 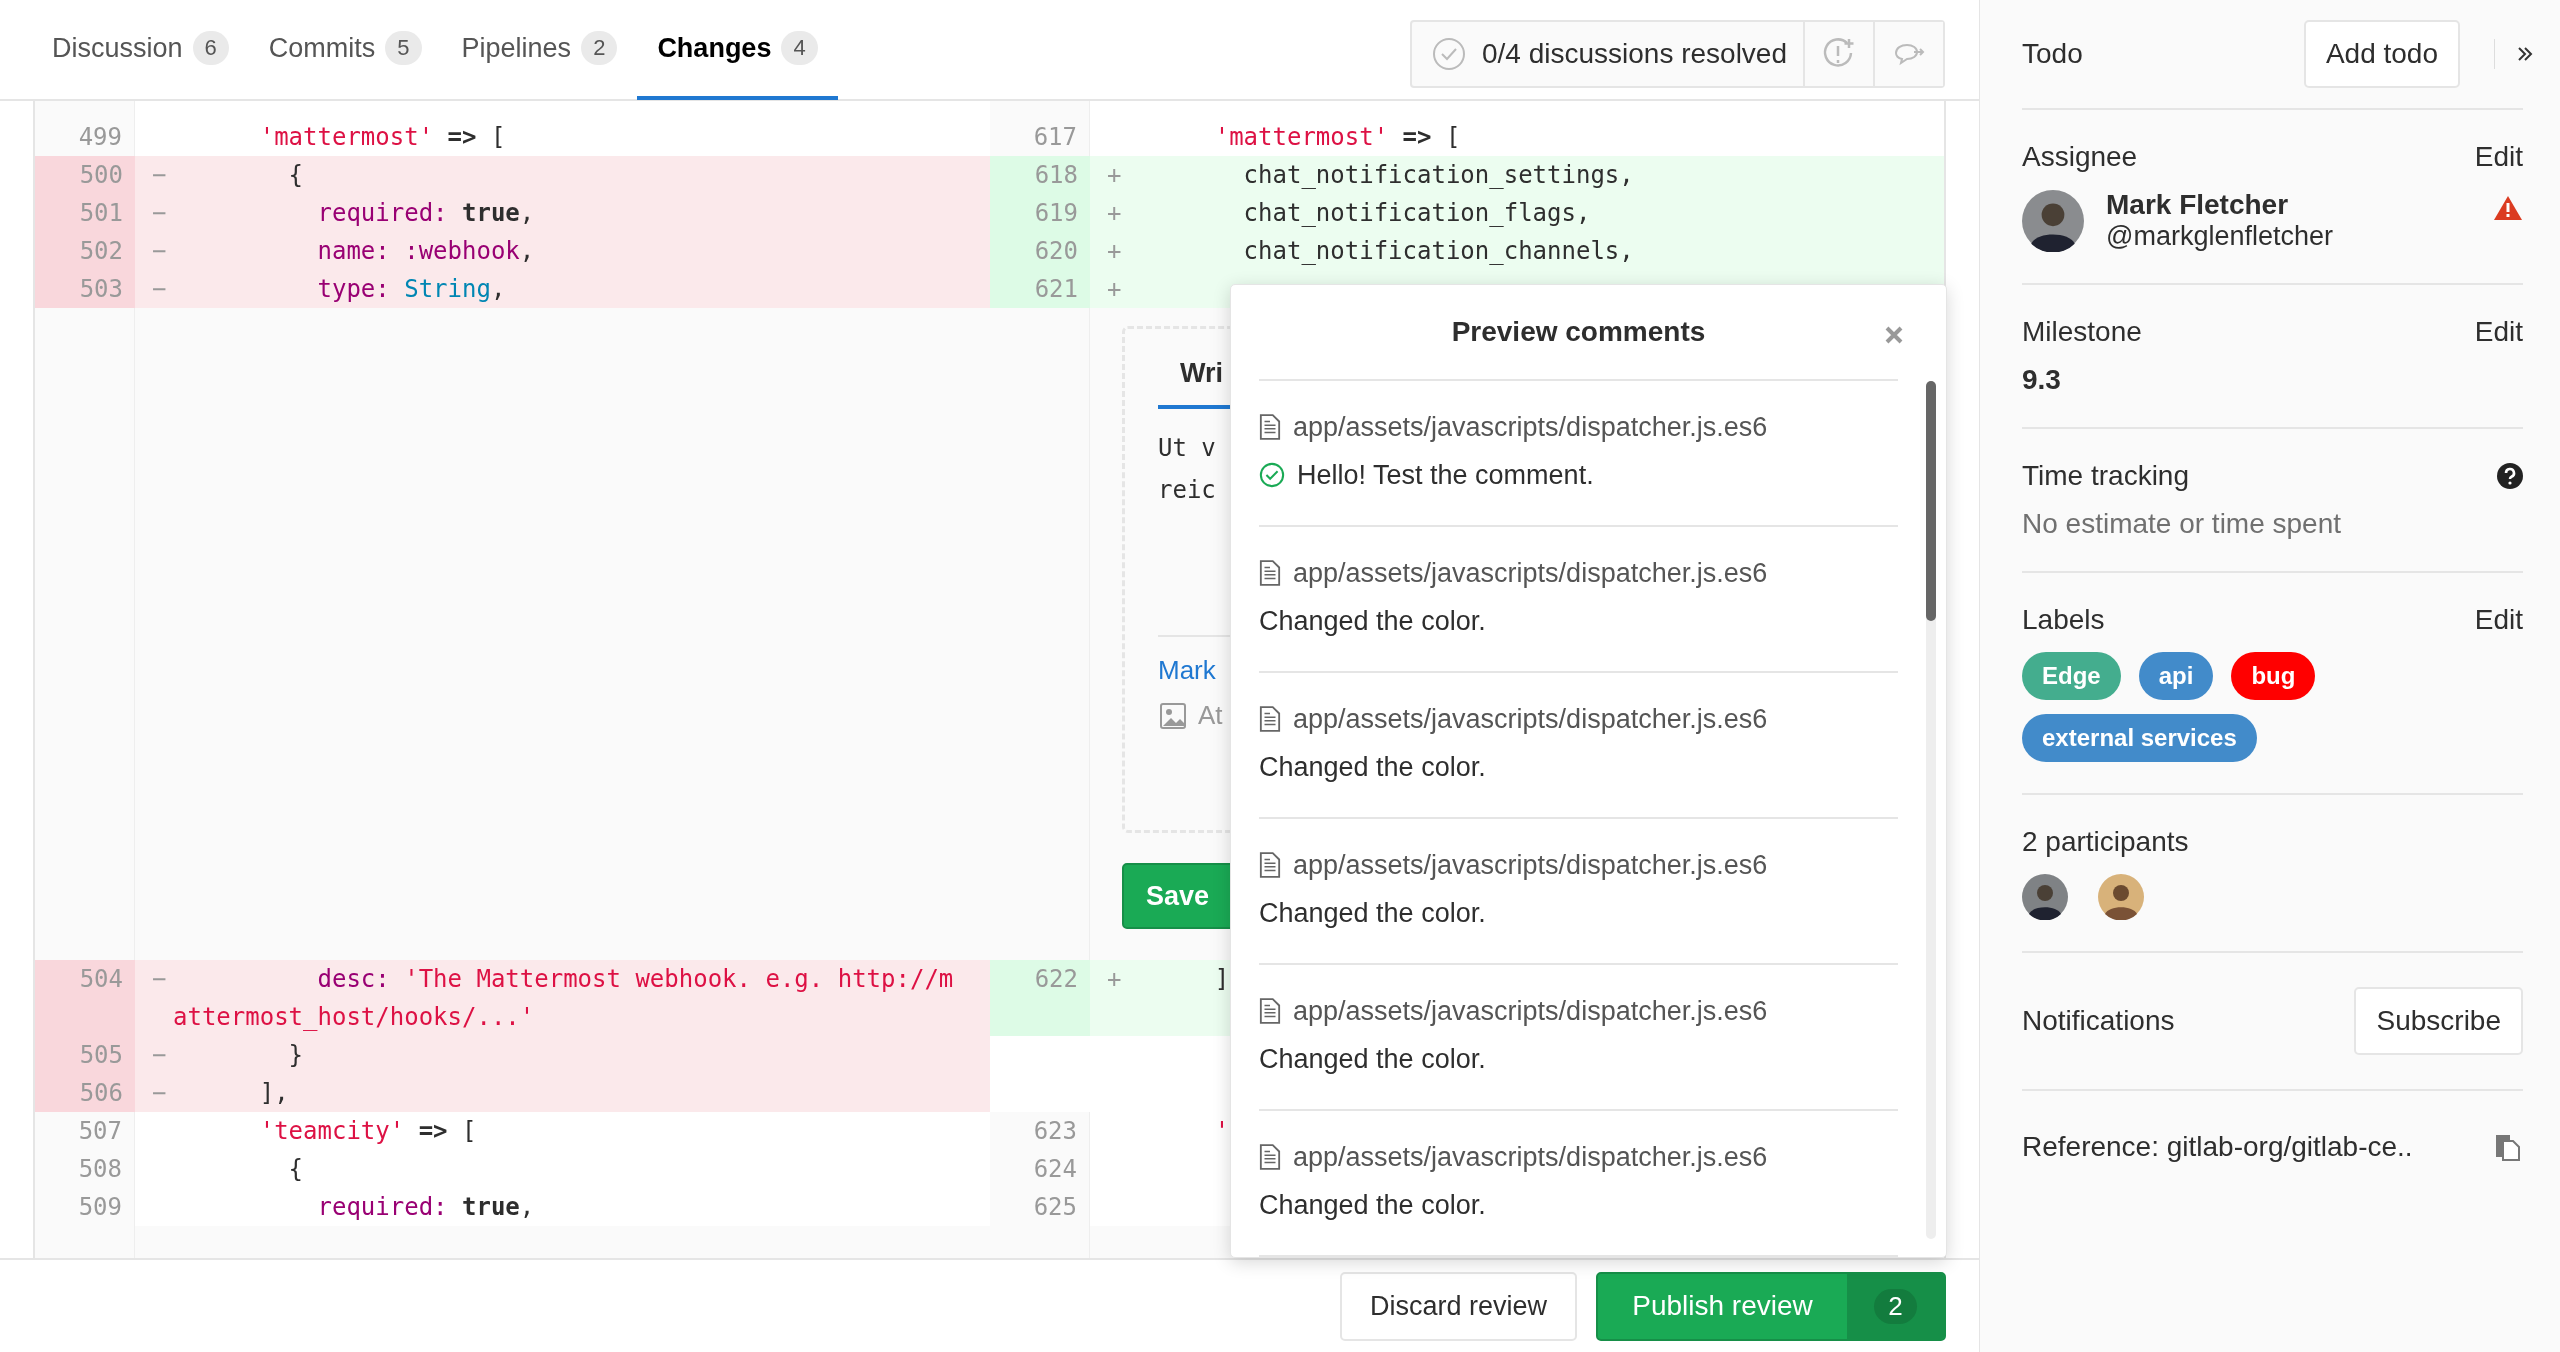 What do you see at coordinates (2080, 157) in the screenshot?
I see `section-title: Assignee` at bounding box center [2080, 157].